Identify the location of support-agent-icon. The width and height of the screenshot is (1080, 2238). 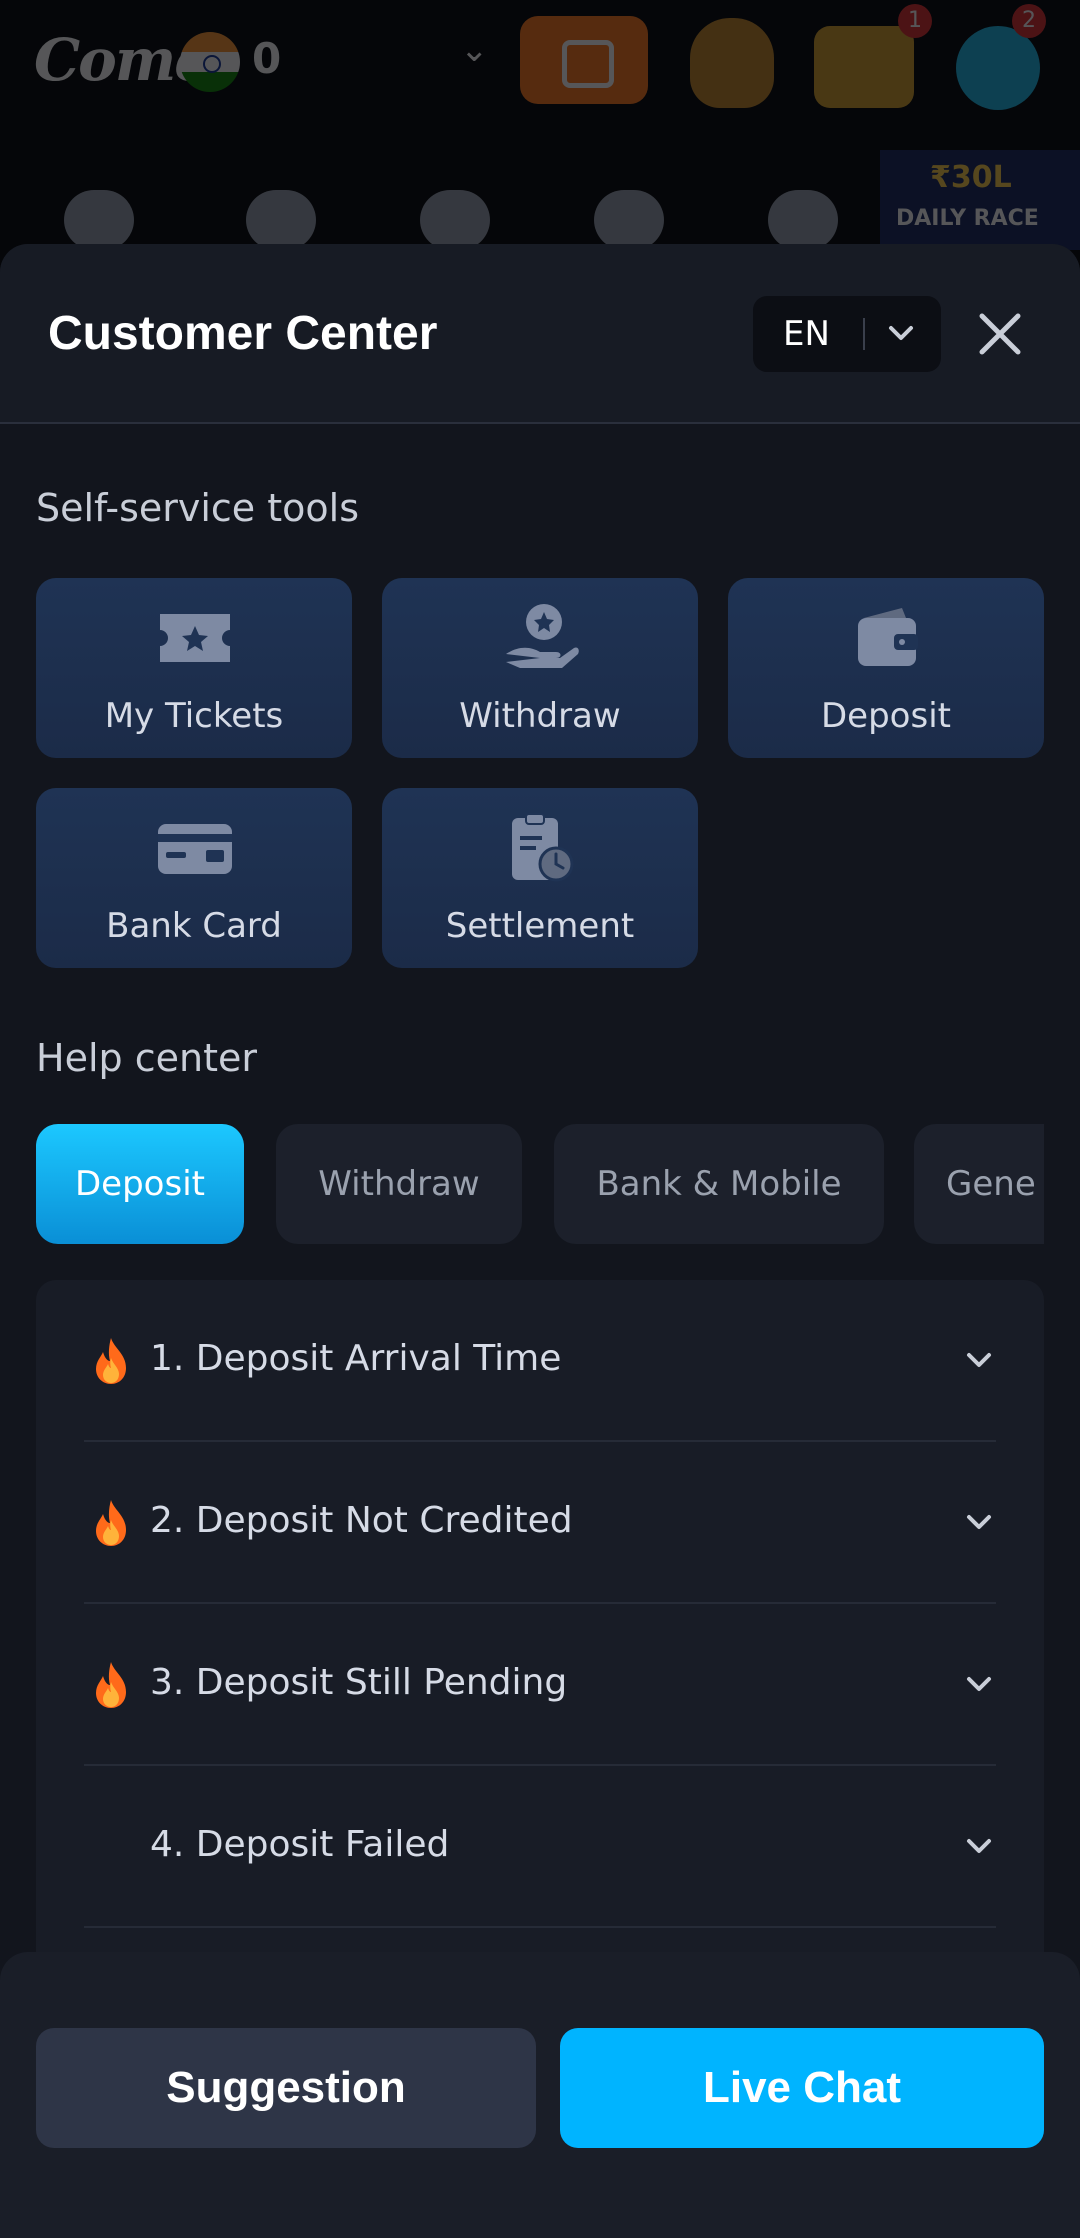
(998, 68).